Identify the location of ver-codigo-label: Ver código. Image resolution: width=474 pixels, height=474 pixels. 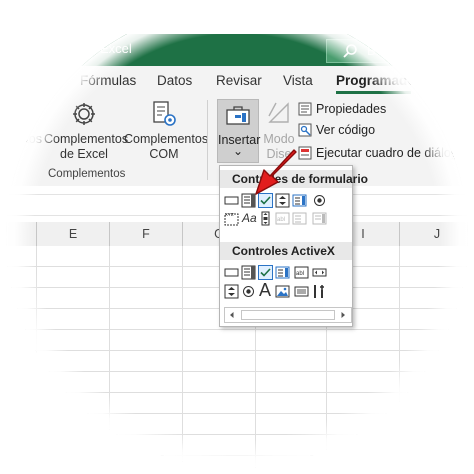
(346, 130).